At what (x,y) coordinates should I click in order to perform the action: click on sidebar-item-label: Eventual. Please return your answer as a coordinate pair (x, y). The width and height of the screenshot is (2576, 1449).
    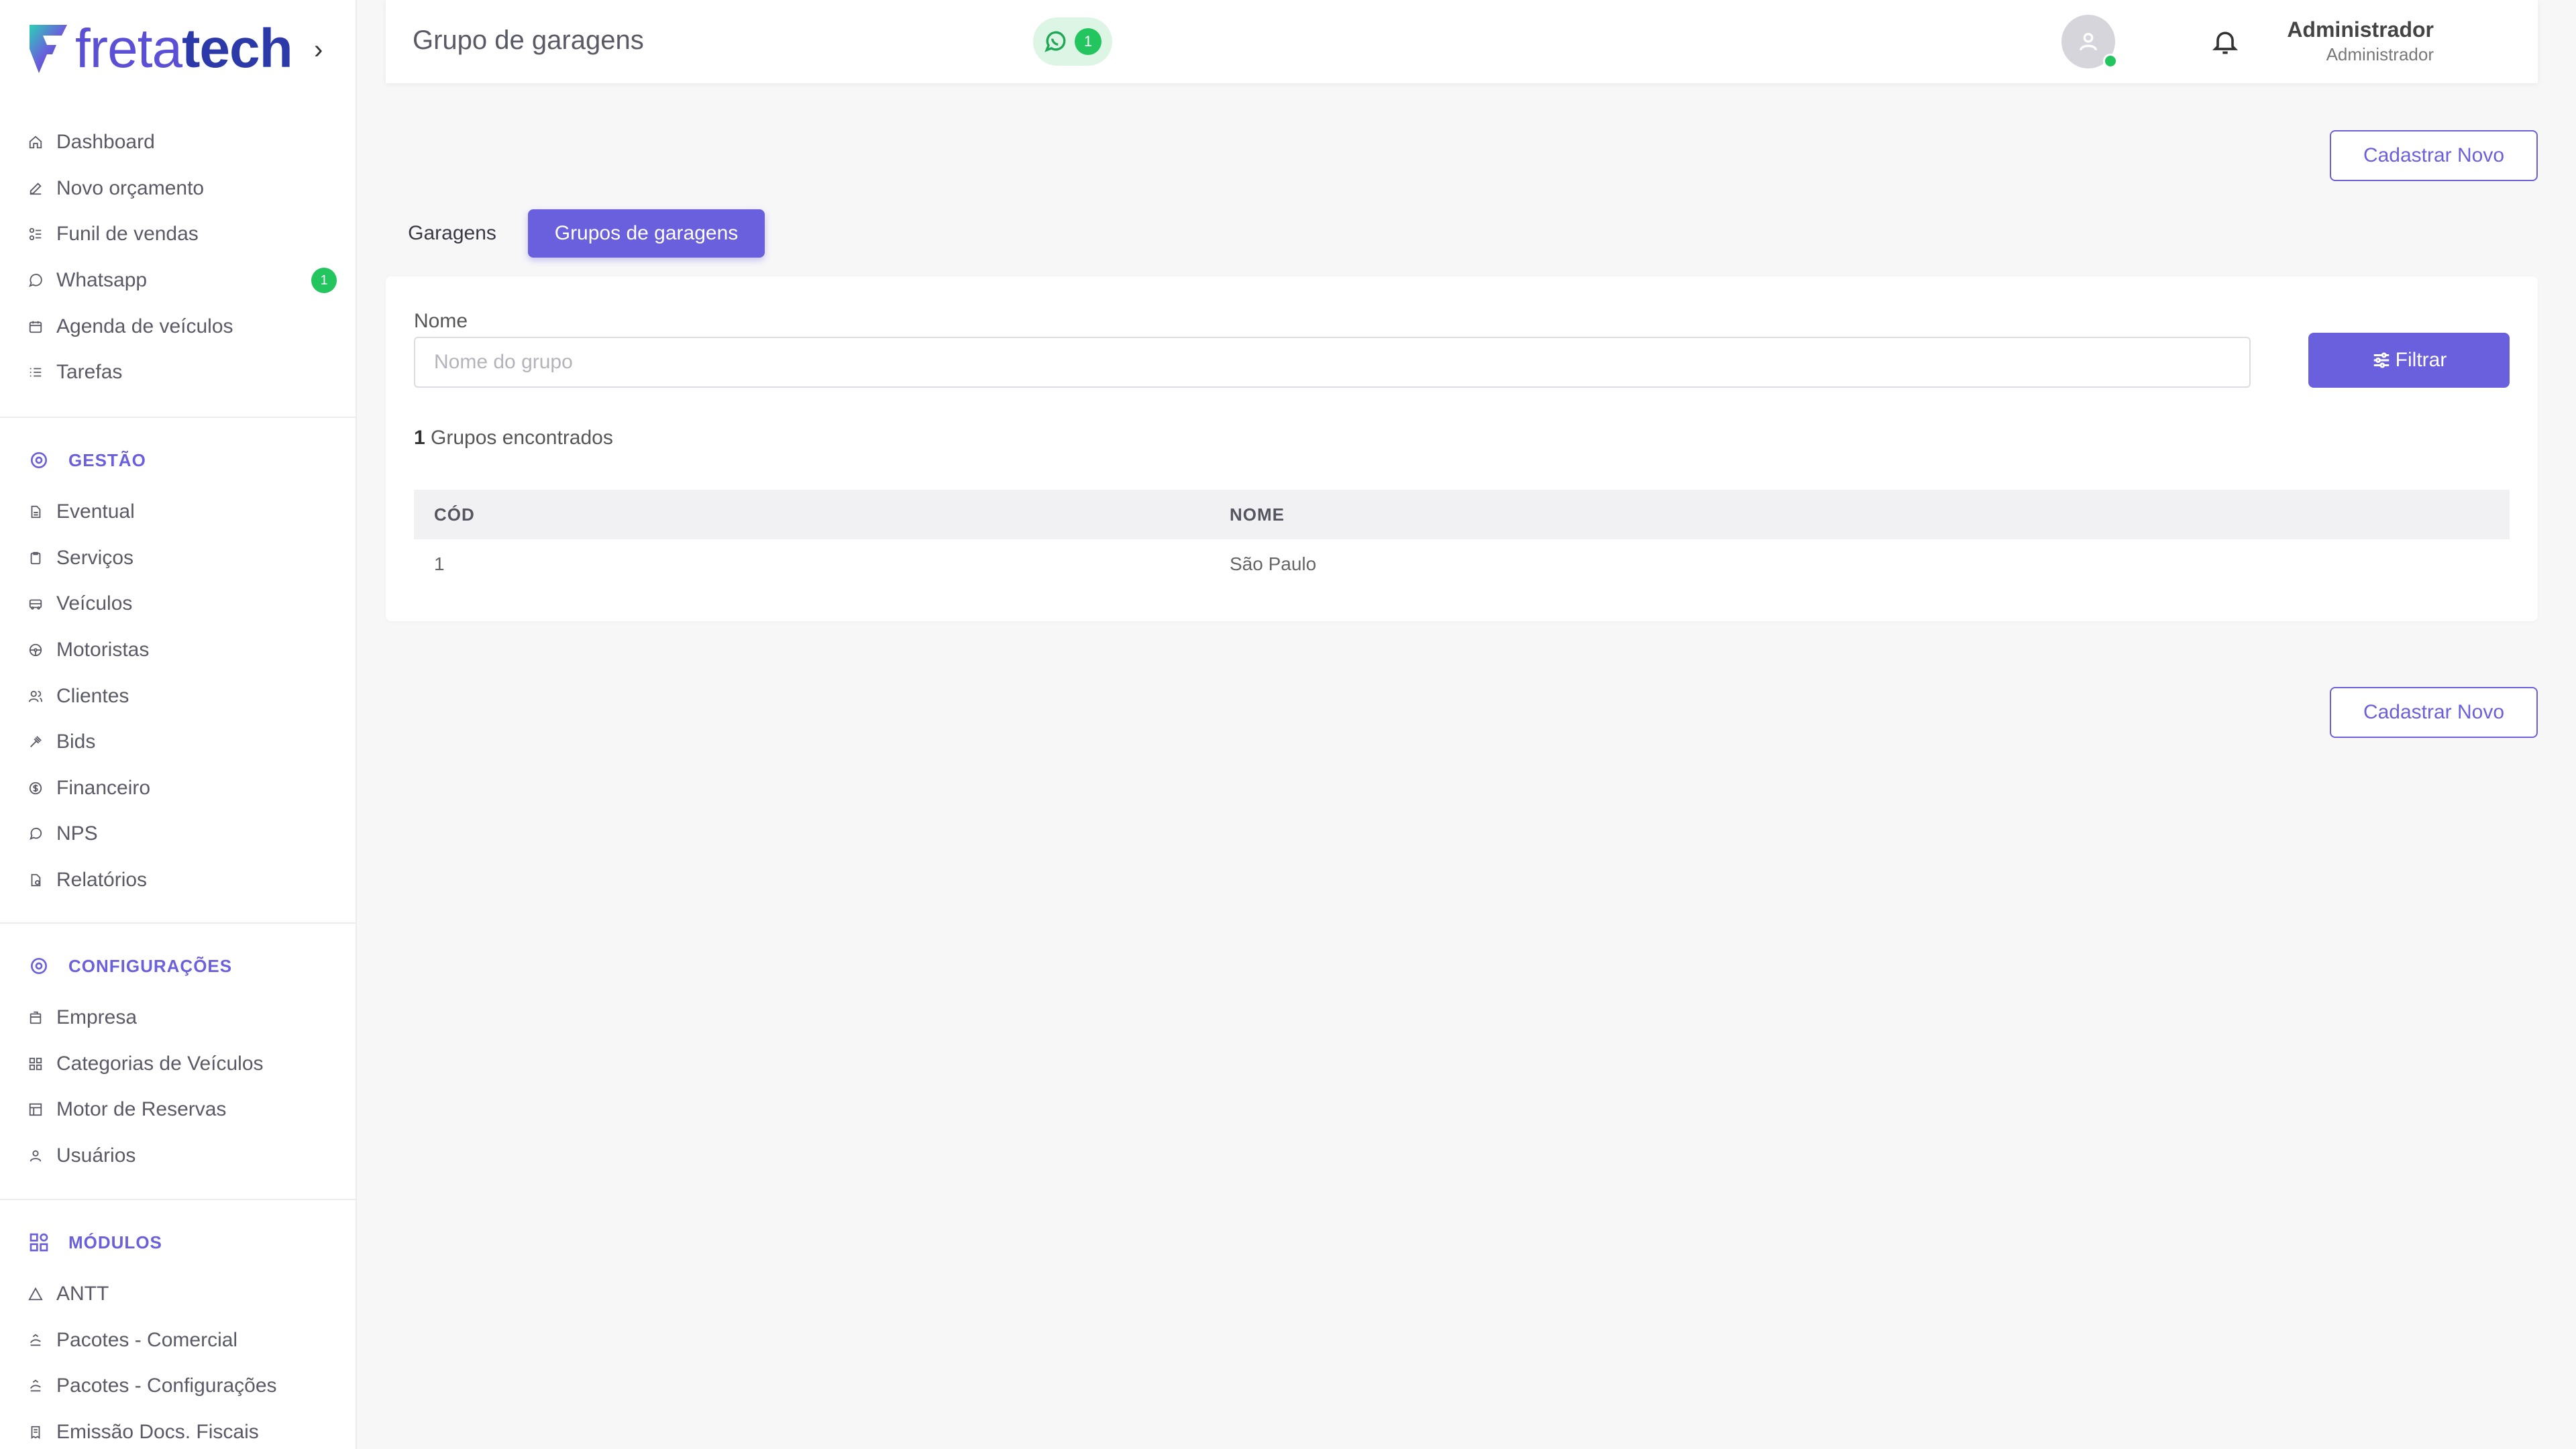
    Looking at the image, I should click on (95, 511).